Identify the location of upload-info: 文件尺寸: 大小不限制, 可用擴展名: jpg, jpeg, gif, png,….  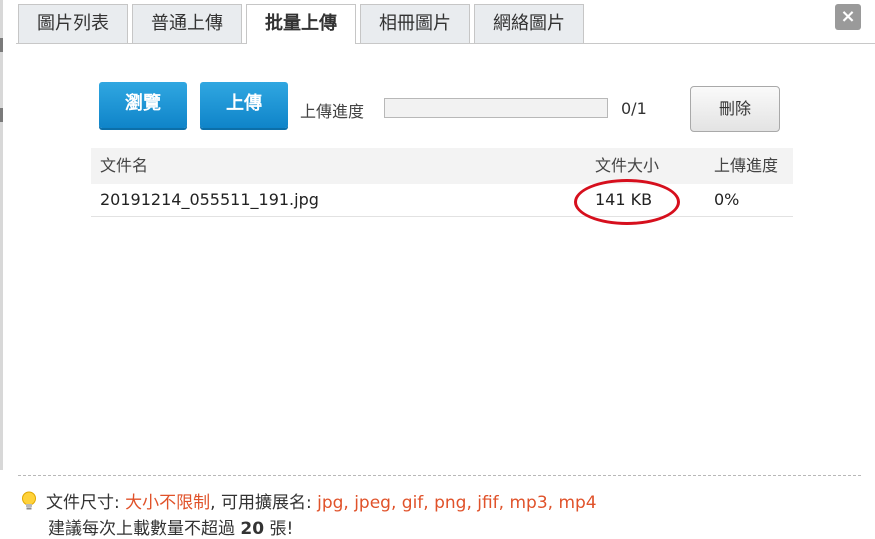
(308, 514).